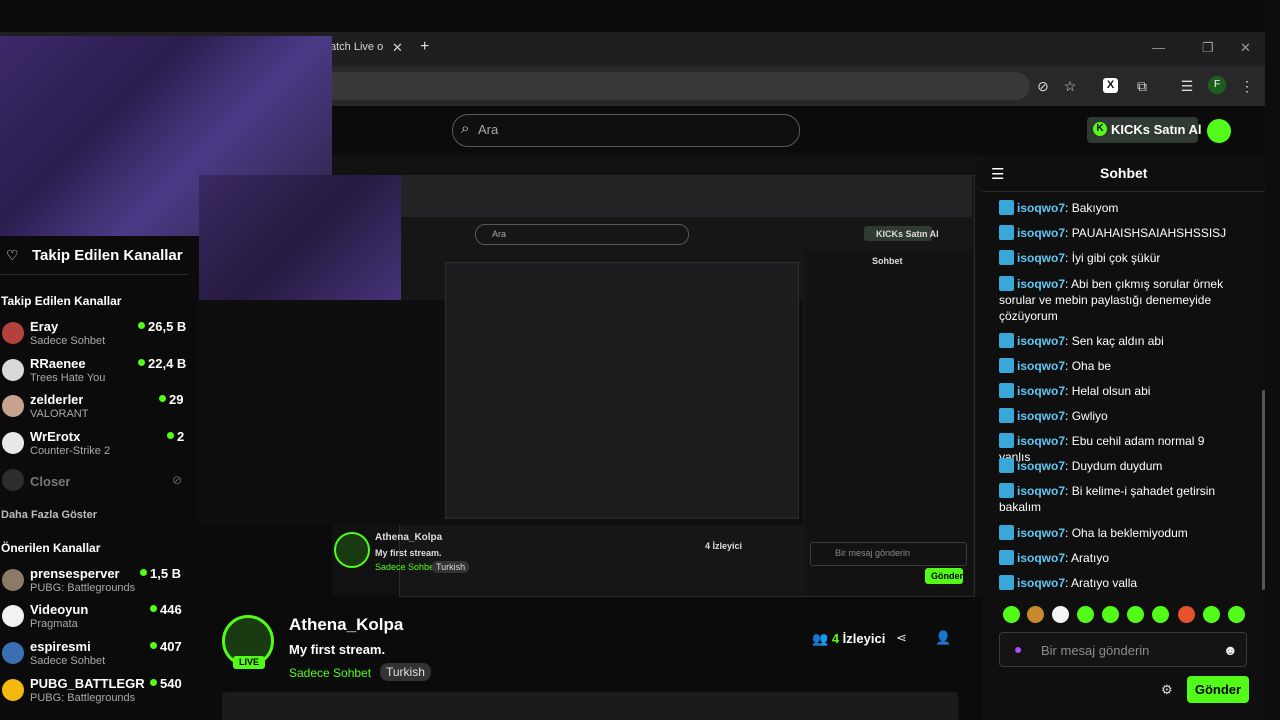 The image size is (1280, 720). I want to click on chat-text: PAUAHAISHSAIAHSHSSISJ, so click(1149, 233).